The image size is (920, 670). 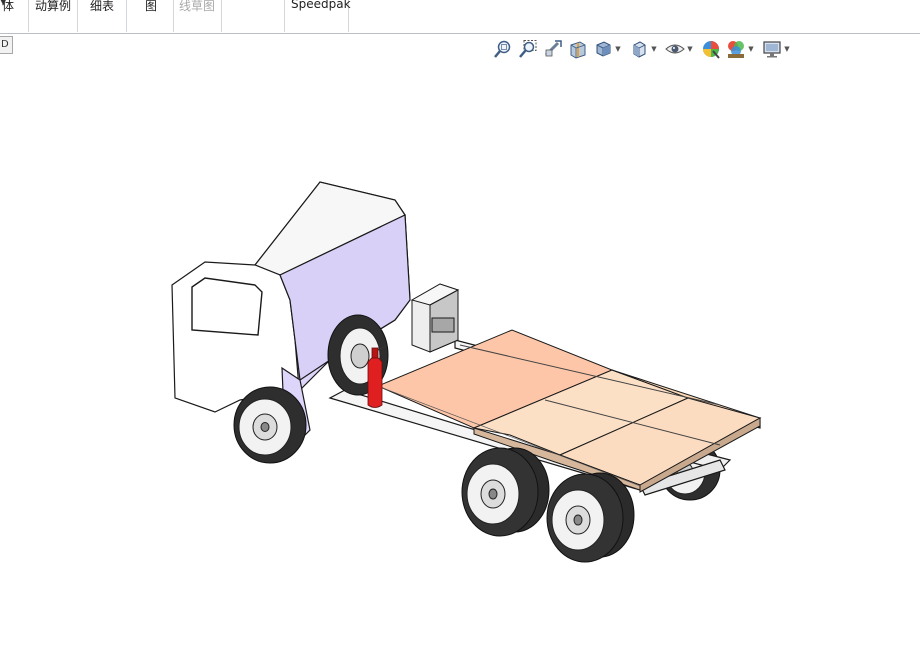 I want to click on ribbon-tab-label: 细表, so click(x=102, y=6).